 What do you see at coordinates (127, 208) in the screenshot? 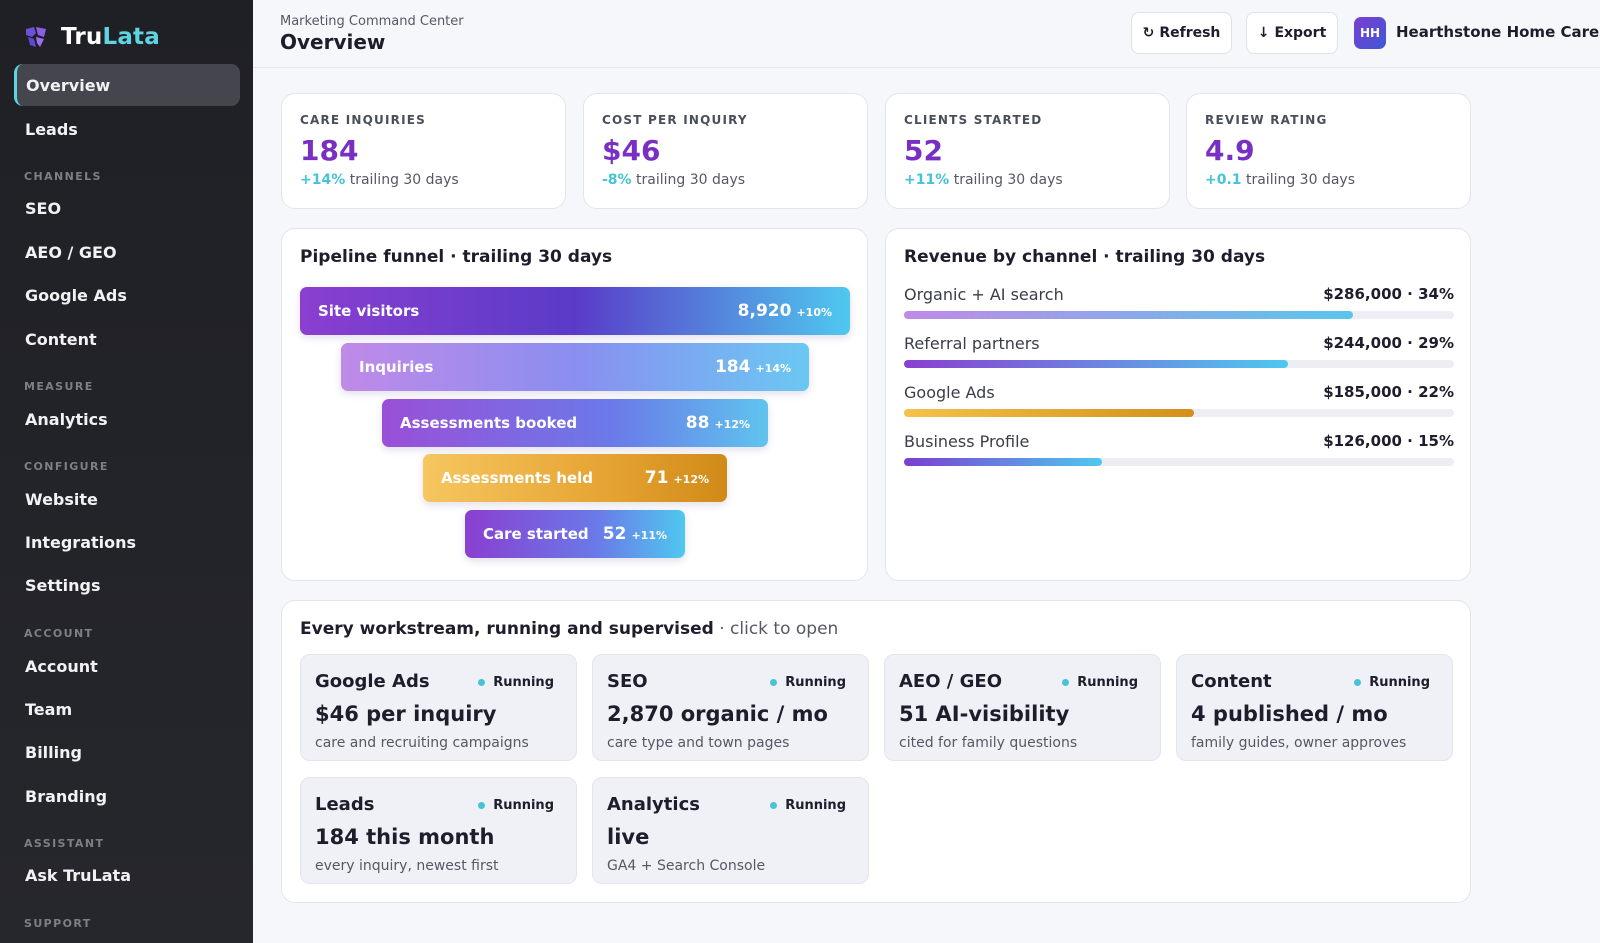
I see `sidebar-item-seo: SEO` at bounding box center [127, 208].